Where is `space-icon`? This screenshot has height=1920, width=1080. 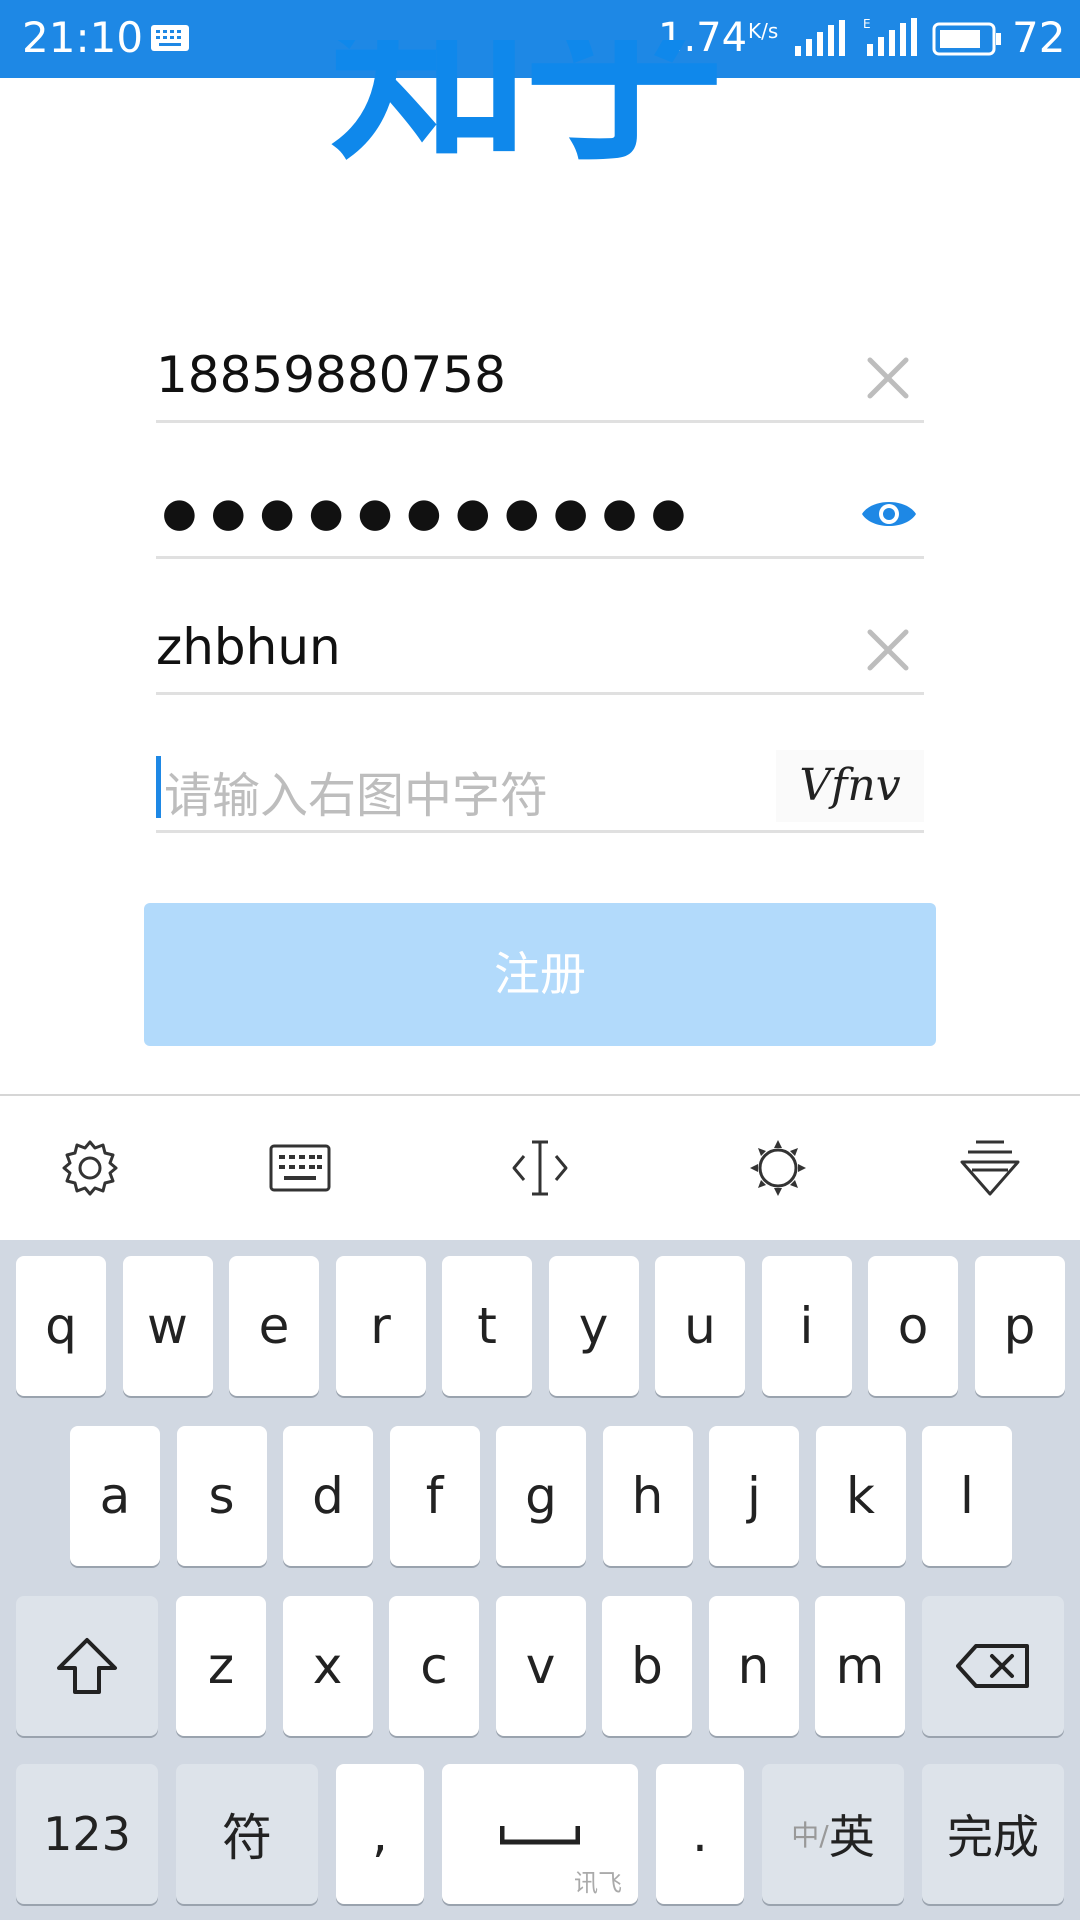
space-icon is located at coordinates (540, 1835).